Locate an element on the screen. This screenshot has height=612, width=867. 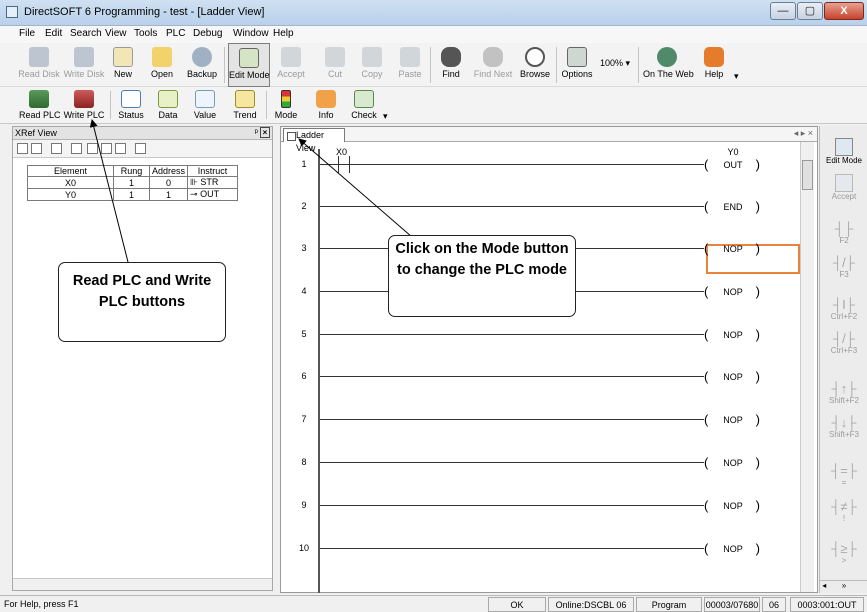
read-disk-button: Read Disk is located at coordinates (39, 65).